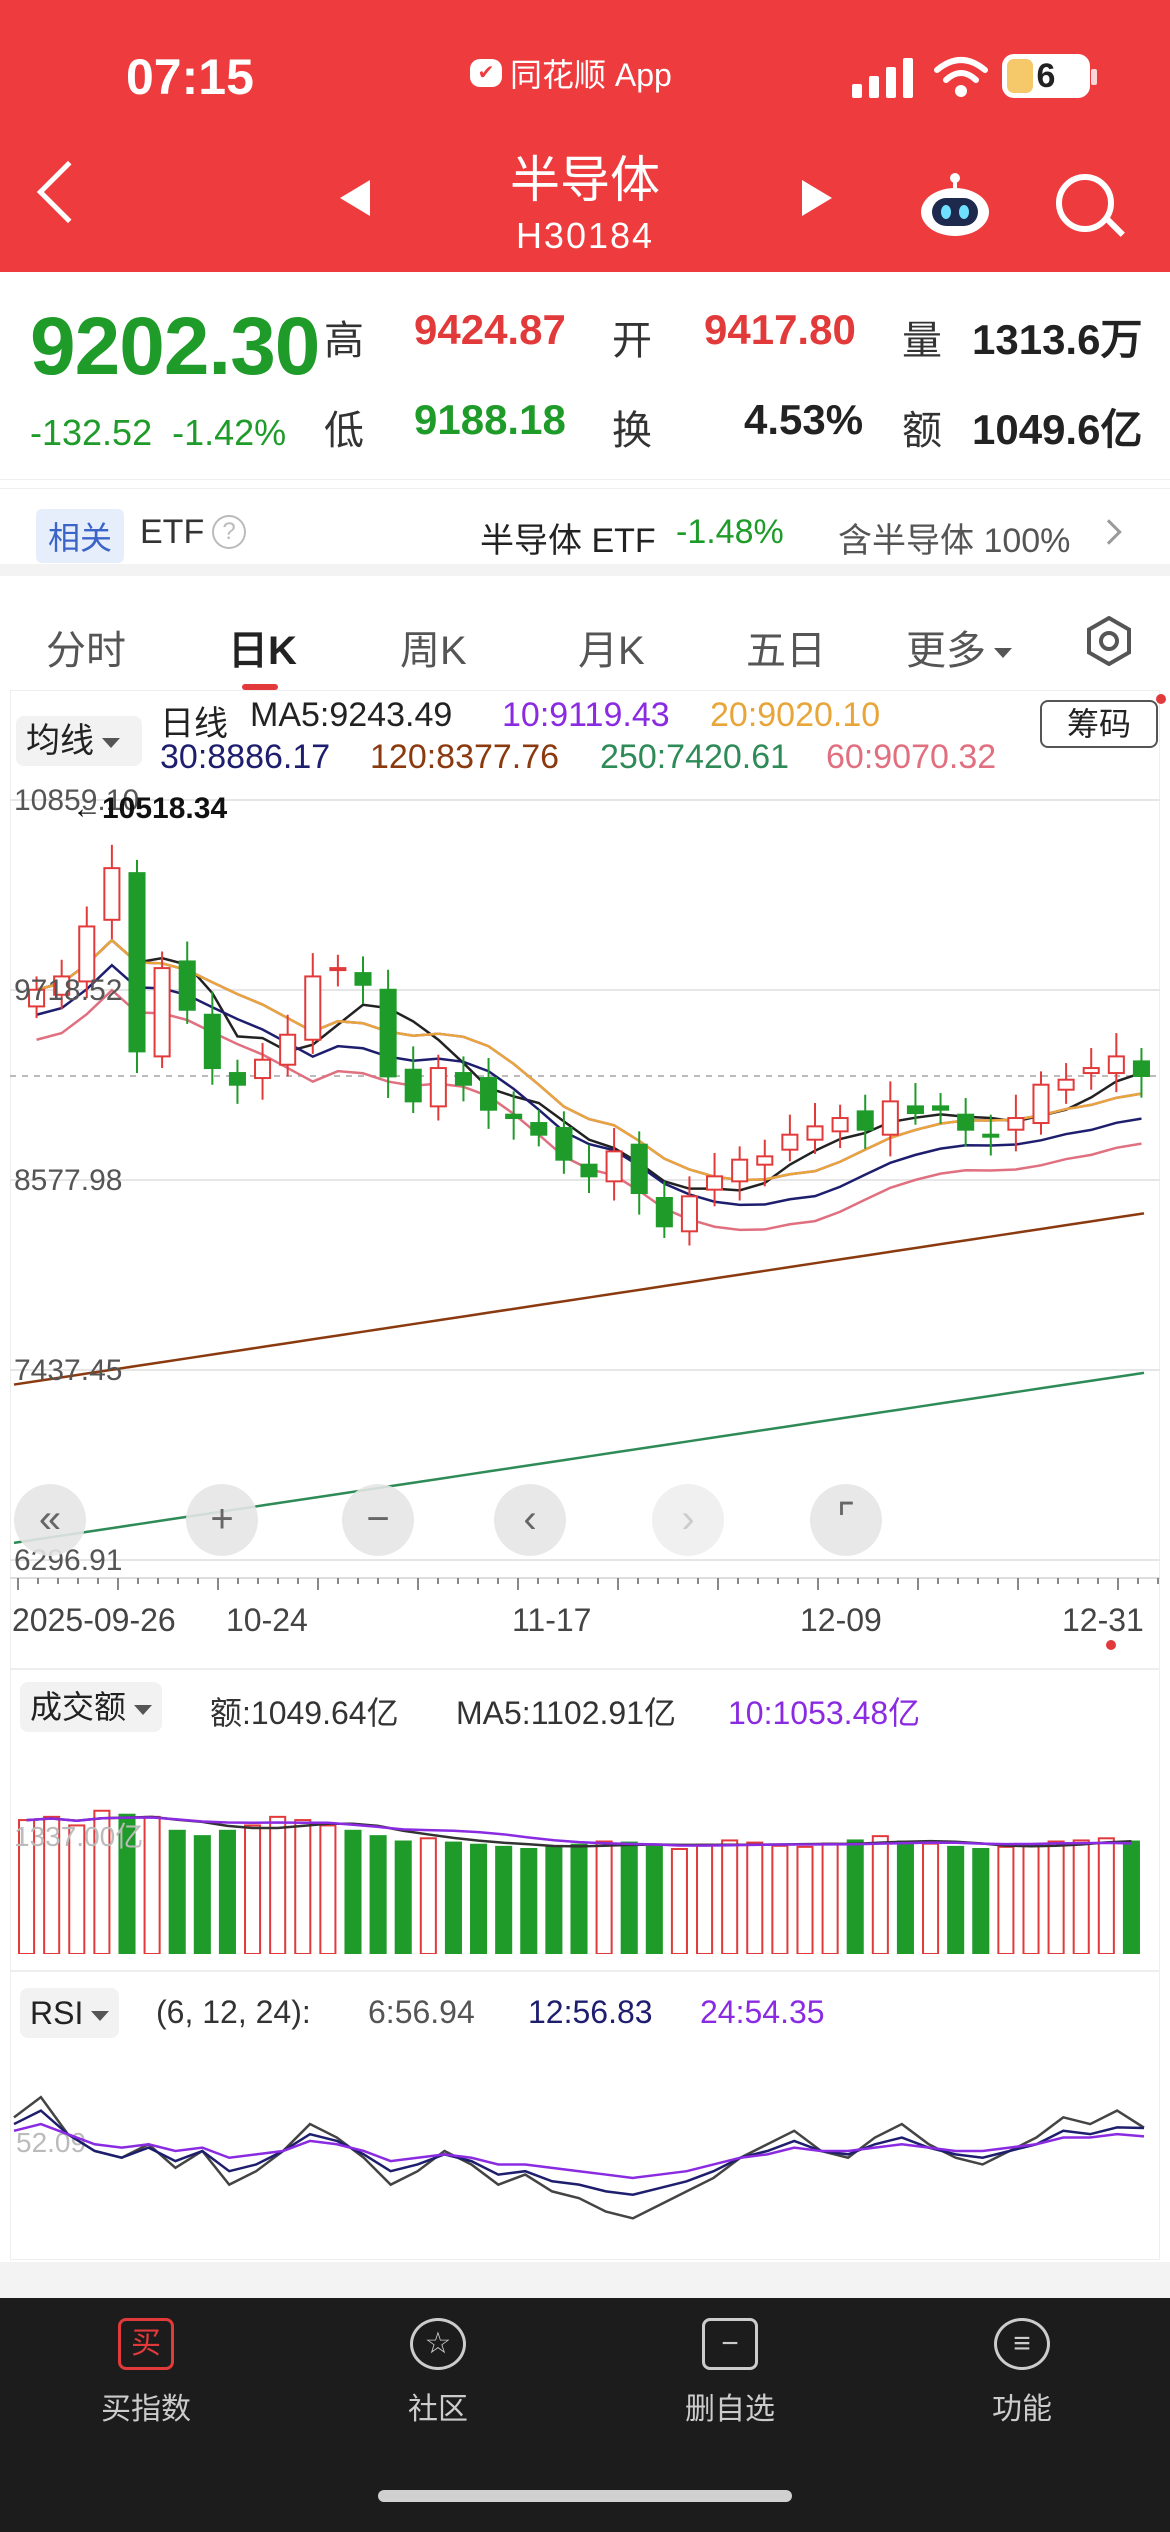  What do you see at coordinates (229, 532) in the screenshot?
I see `help-icon: ?` at bounding box center [229, 532].